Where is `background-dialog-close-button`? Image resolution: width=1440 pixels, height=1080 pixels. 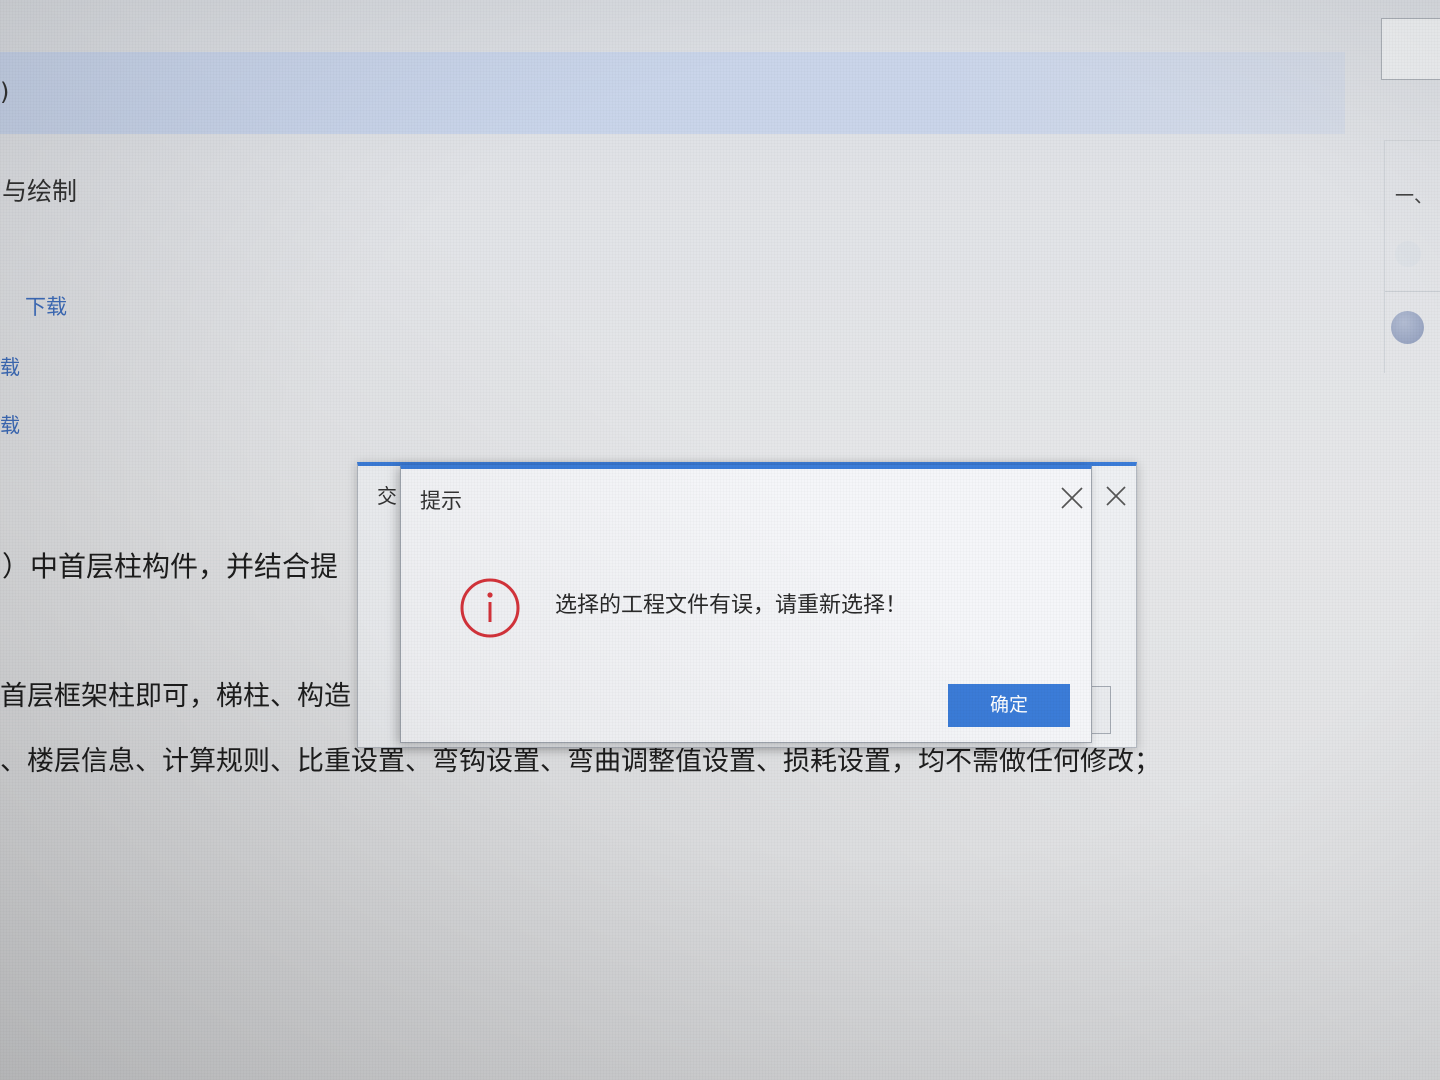 background-dialog-close-button is located at coordinates (1116, 496).